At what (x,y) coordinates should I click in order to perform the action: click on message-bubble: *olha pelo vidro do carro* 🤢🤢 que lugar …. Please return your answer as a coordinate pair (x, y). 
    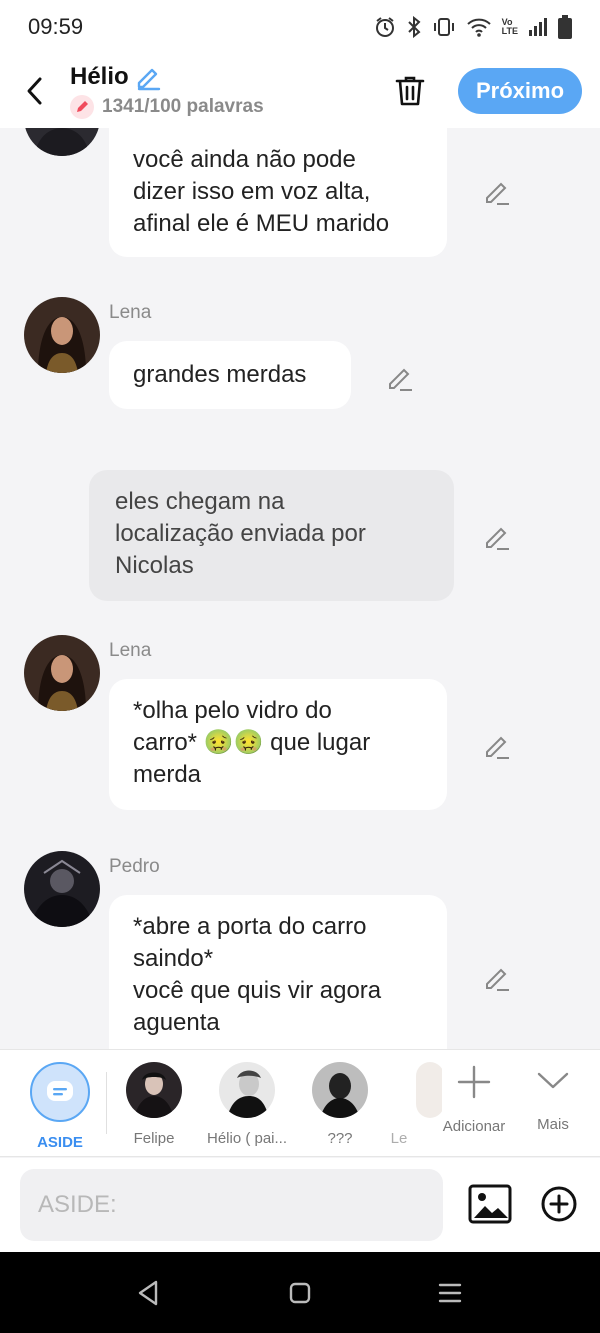
    Looking at the image, I should click on (278, 744).